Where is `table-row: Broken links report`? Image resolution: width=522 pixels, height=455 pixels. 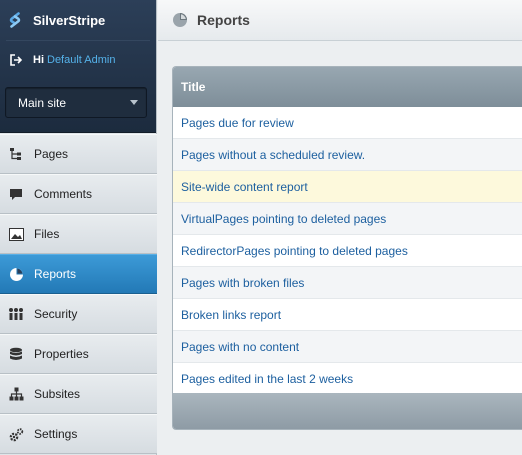 table-row: Broken links report is located at coordinates (347, 315).